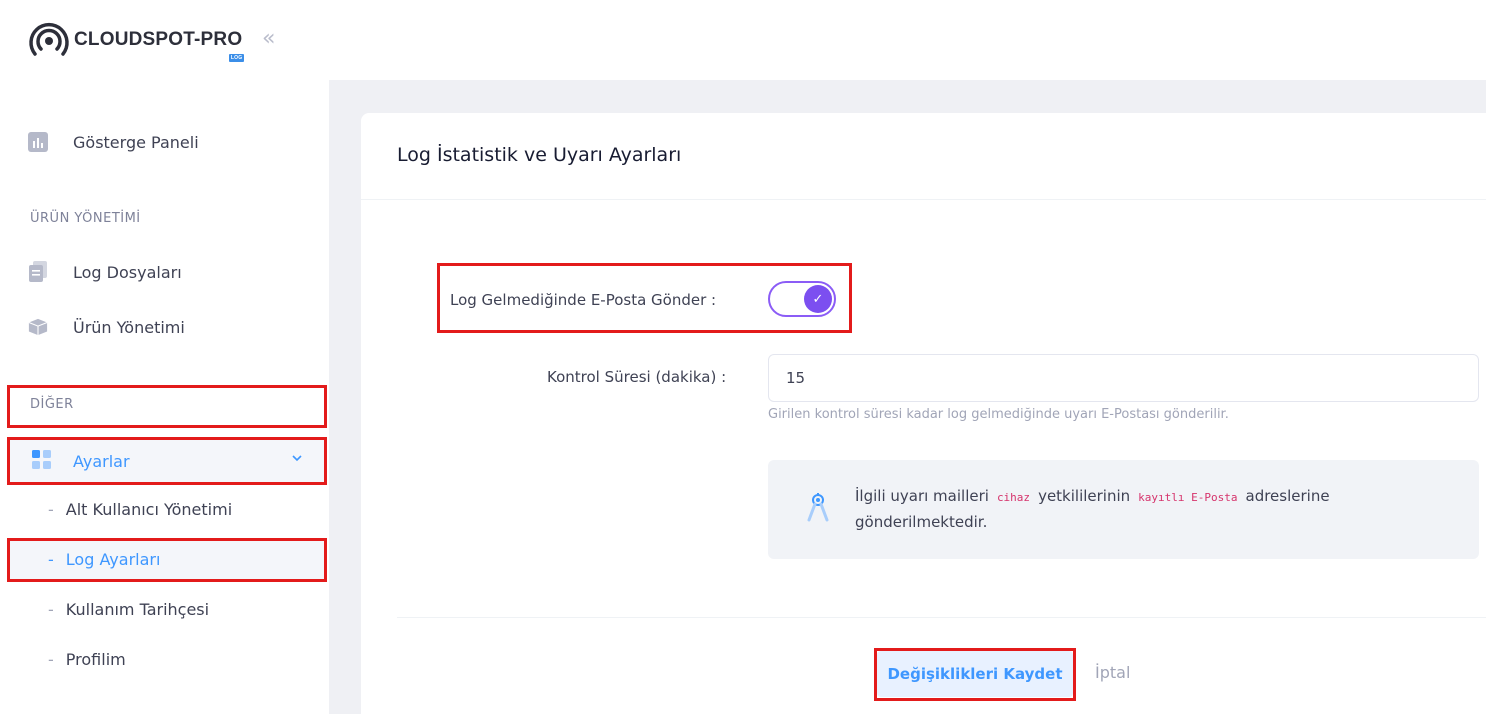 The height and width of the screenshot is (714, 1486). I want to click on sidebar-item-product-management: Ürün Yönetimi, so click(106, 327).